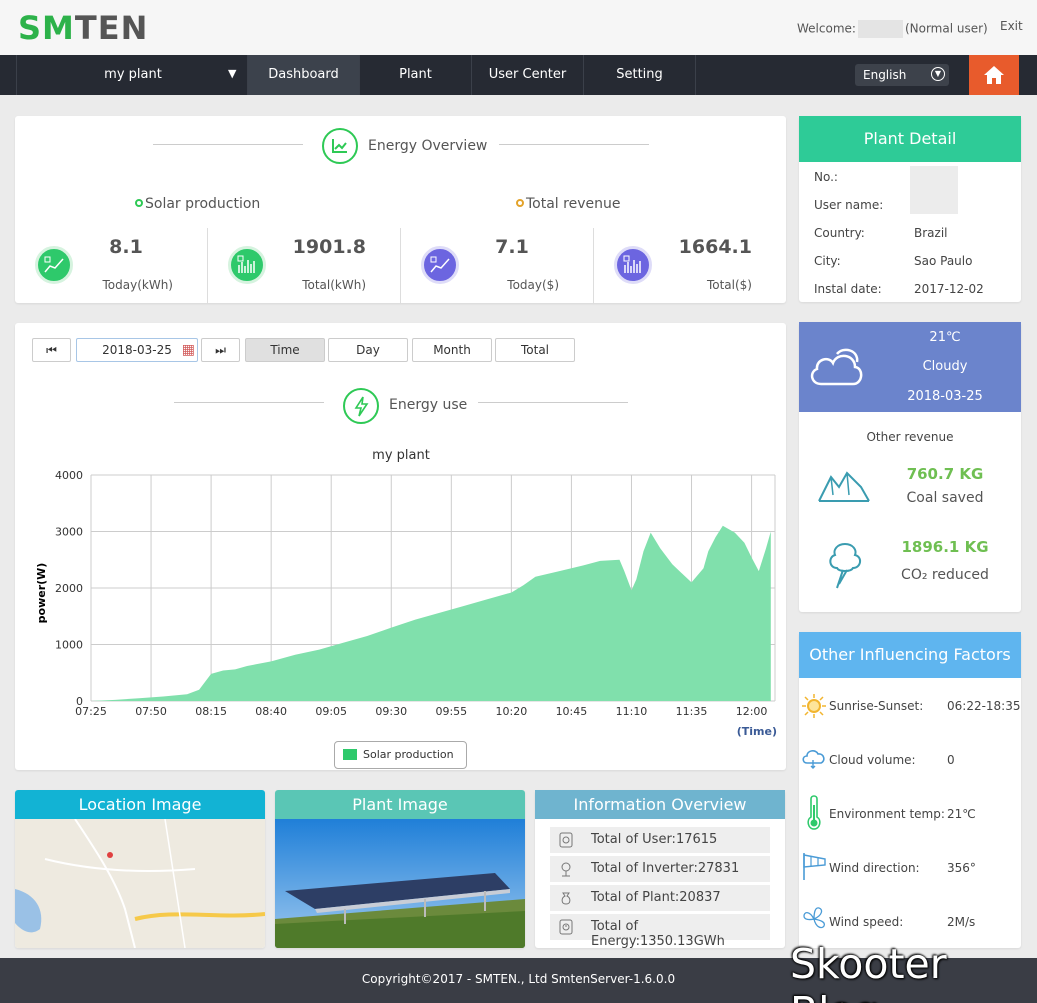 The height and width of the screenshot is (1003, 1037). Describe the element at coordinates (729, 285) in the screenshot. I see `revenue-total-unit: Total($)` at that location.